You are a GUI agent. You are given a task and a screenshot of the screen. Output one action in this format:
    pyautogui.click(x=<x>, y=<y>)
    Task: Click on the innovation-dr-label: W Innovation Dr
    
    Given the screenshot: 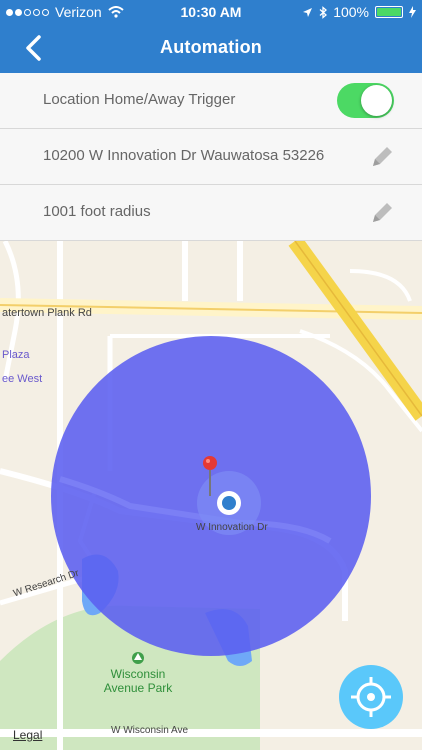 What is the action you would take?
    pyautogui.click(x=232, y=527)
    